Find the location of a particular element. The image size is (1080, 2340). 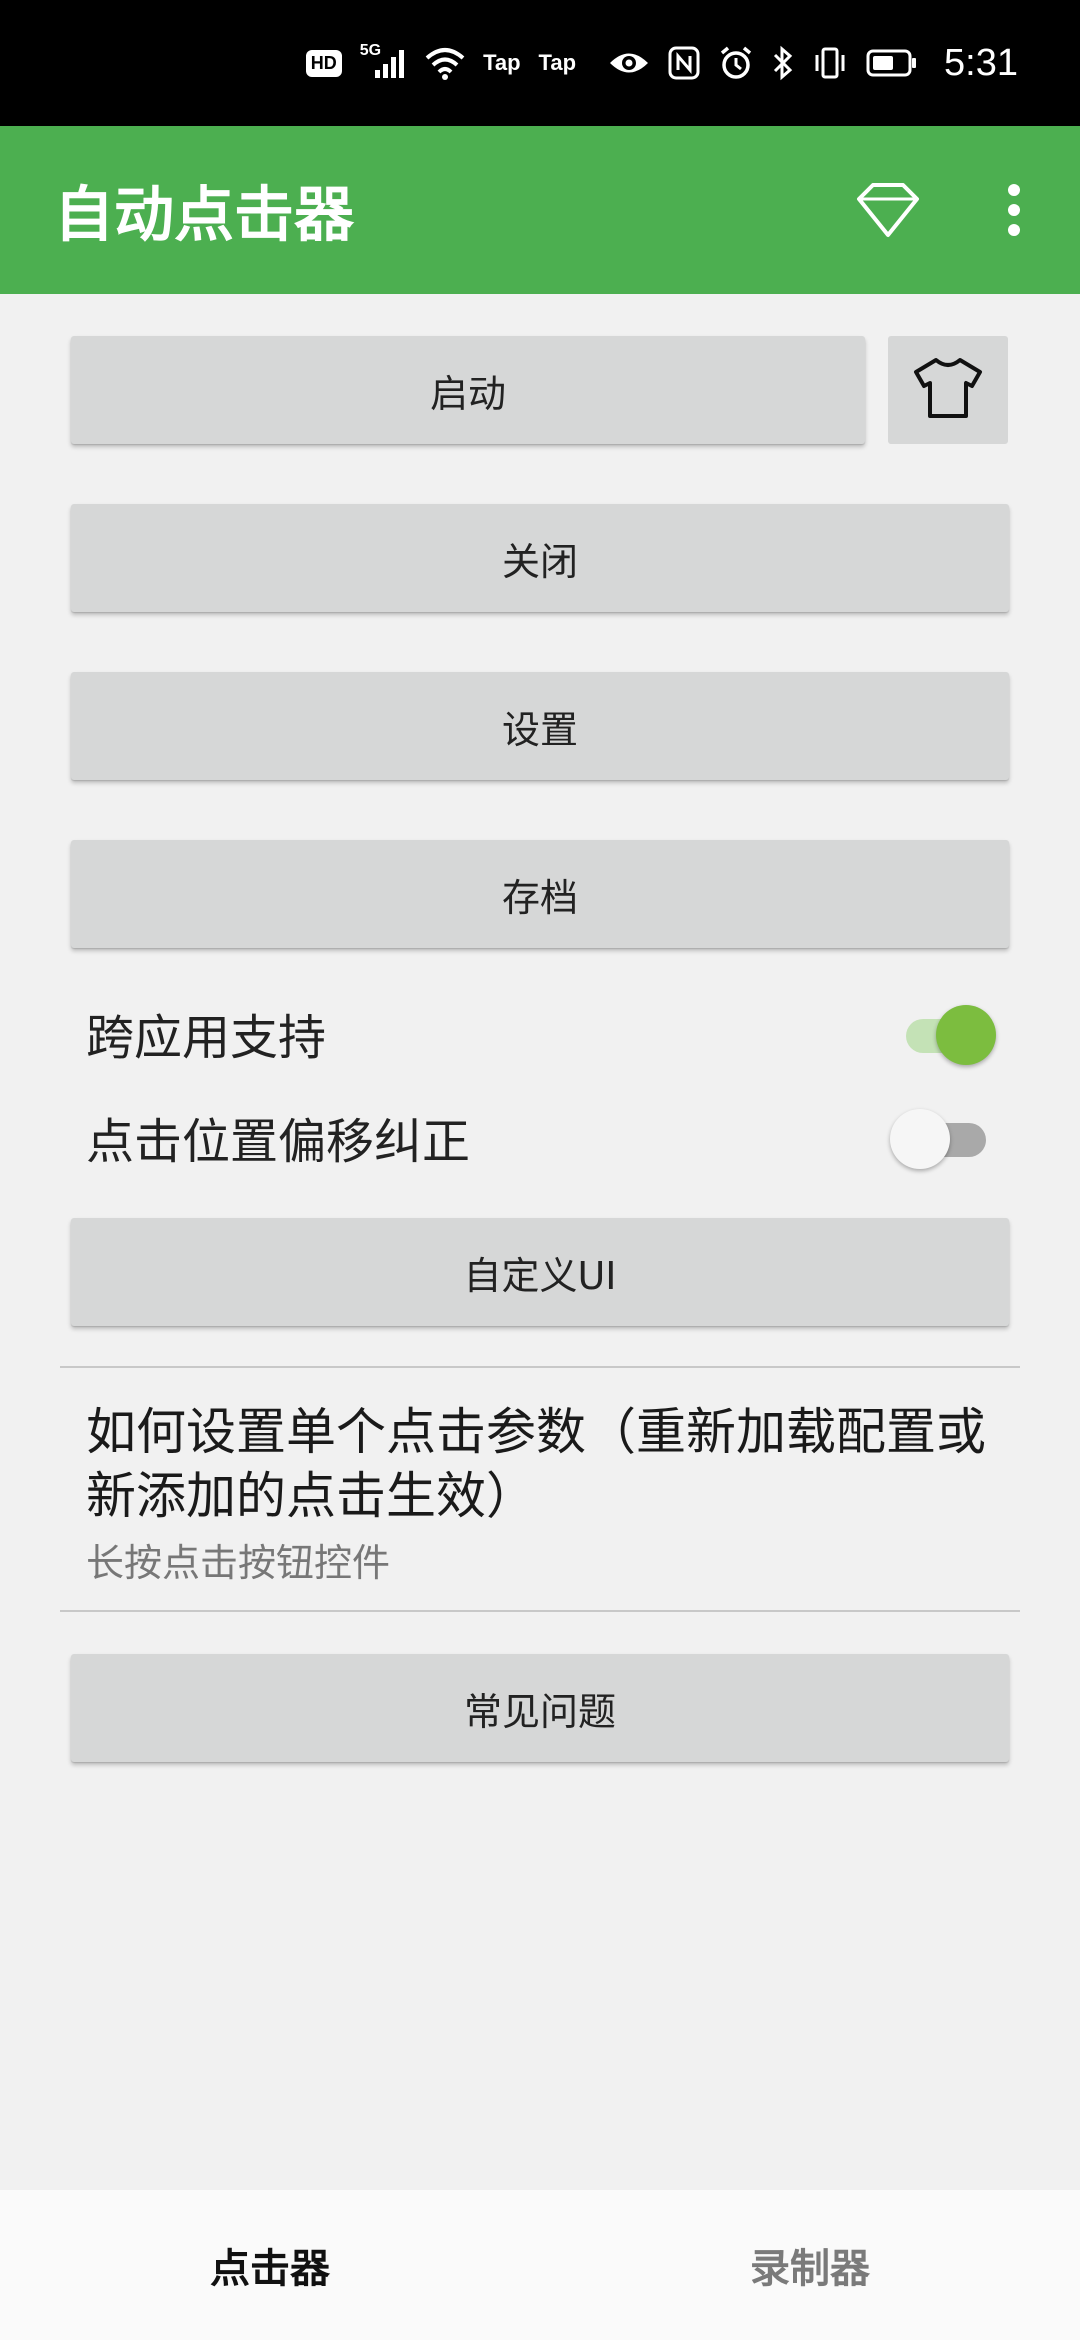

offset-correction-switch is located at coordinates (943, 1138).